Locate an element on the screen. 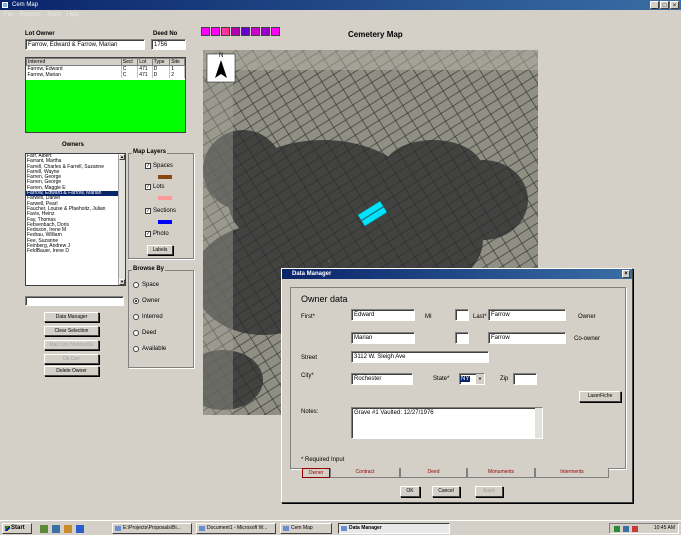  col-lot: Lot is located at coordinates (145, 62).